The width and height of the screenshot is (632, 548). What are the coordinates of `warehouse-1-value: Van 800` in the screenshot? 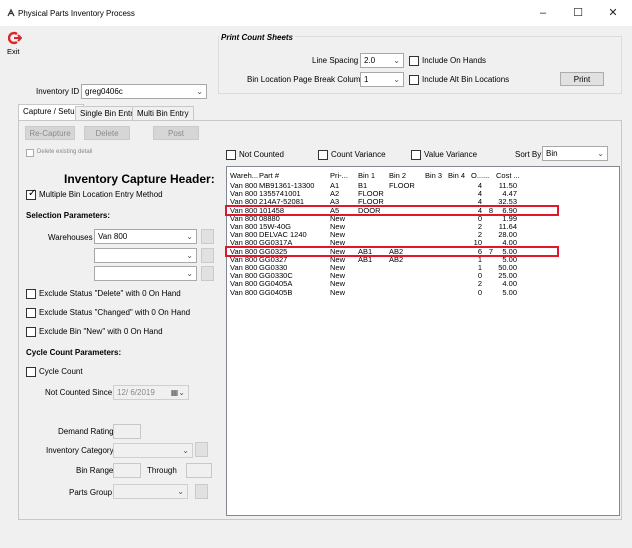 It's located at (113, 236).